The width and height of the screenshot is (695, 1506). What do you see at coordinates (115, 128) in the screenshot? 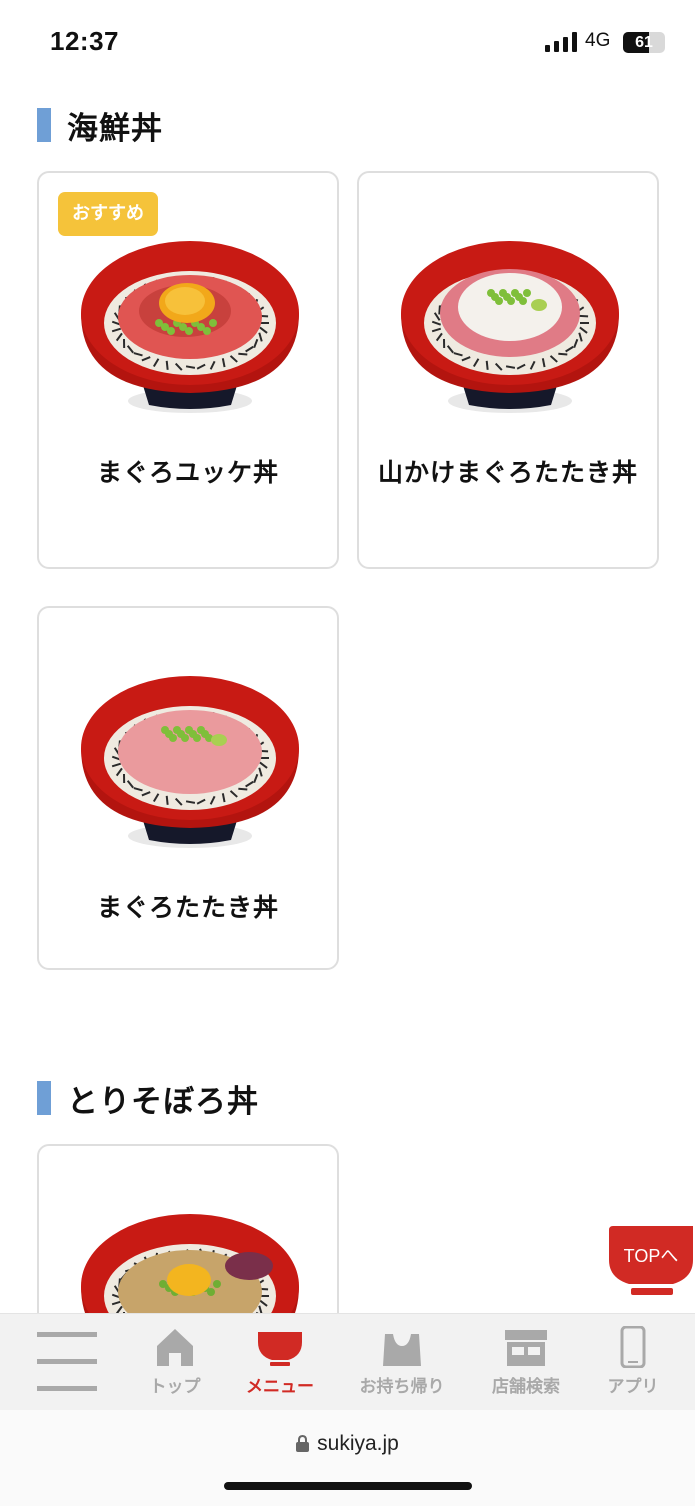
I see `section-title: 海鮮丼` at bounding box center [115, 128].